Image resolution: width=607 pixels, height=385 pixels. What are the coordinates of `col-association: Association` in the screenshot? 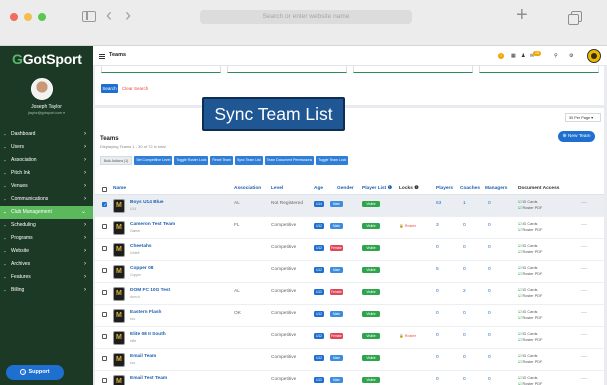 It's located at (247, 188).